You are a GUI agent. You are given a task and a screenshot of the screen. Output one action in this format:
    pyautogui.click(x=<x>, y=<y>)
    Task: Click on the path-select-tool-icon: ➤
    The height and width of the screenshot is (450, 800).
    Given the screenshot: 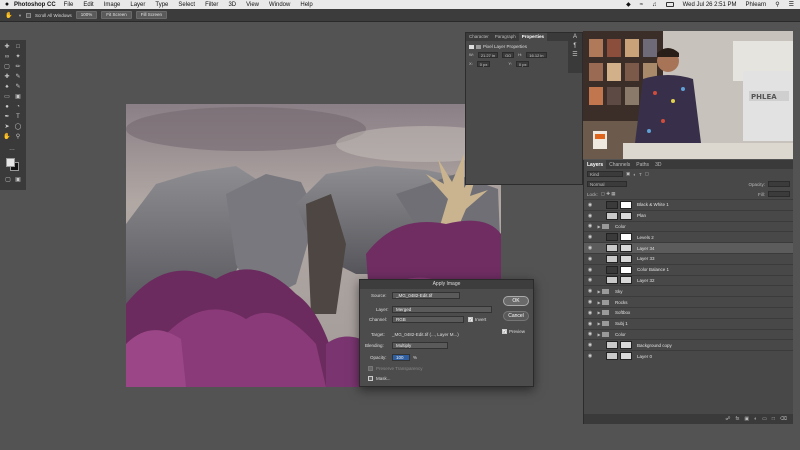 What is the action you would take?
    pyautogui.click(x=7, y=127)
    